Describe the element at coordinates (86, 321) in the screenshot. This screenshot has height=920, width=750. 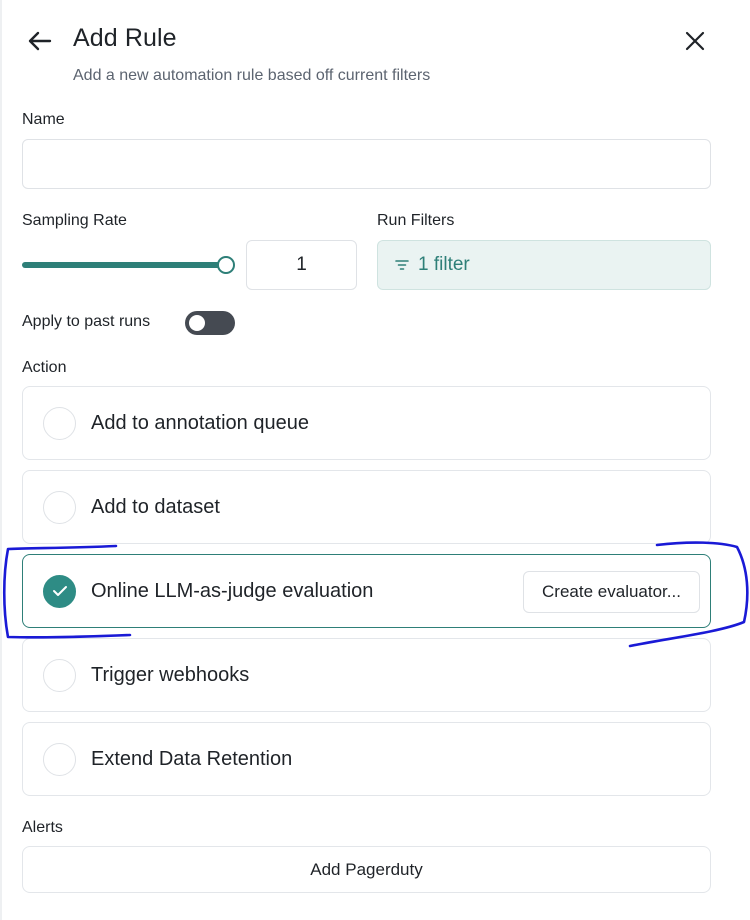
I see `apply-past-runs-label: Apply to past runs` at that location.